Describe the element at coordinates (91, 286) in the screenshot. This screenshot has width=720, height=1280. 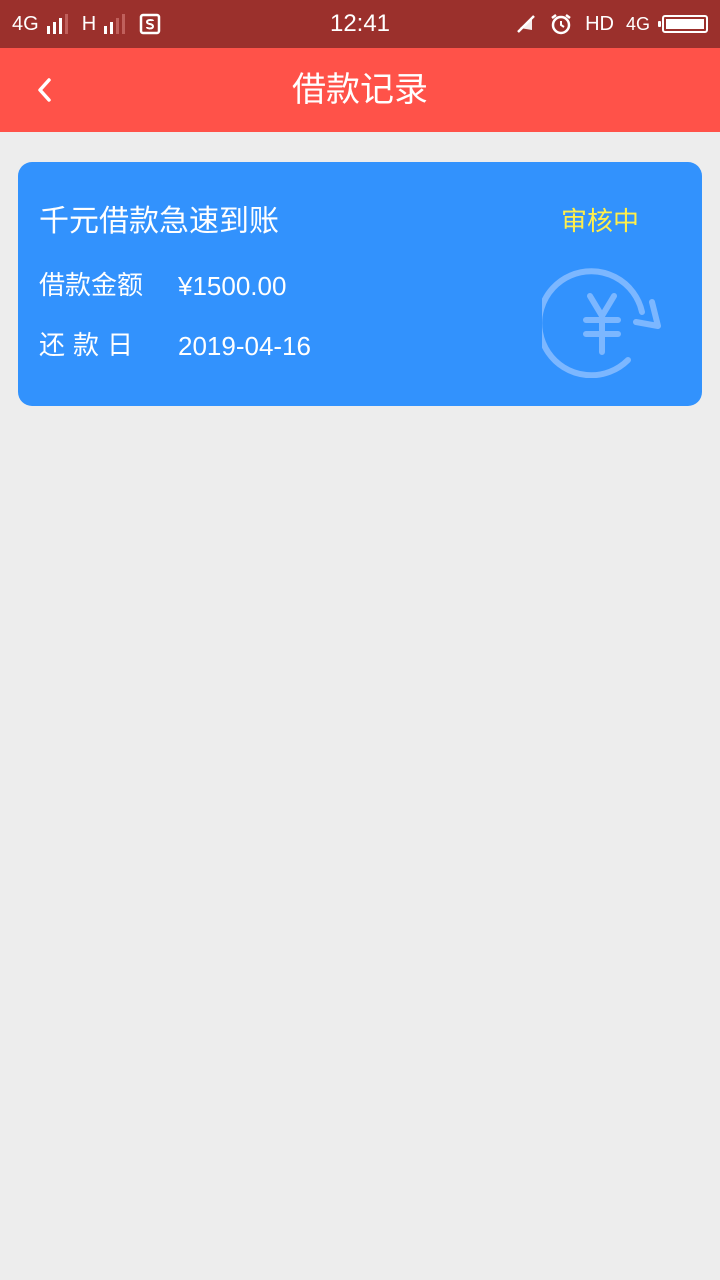
I see `amount-label: 借款金额` at that location.